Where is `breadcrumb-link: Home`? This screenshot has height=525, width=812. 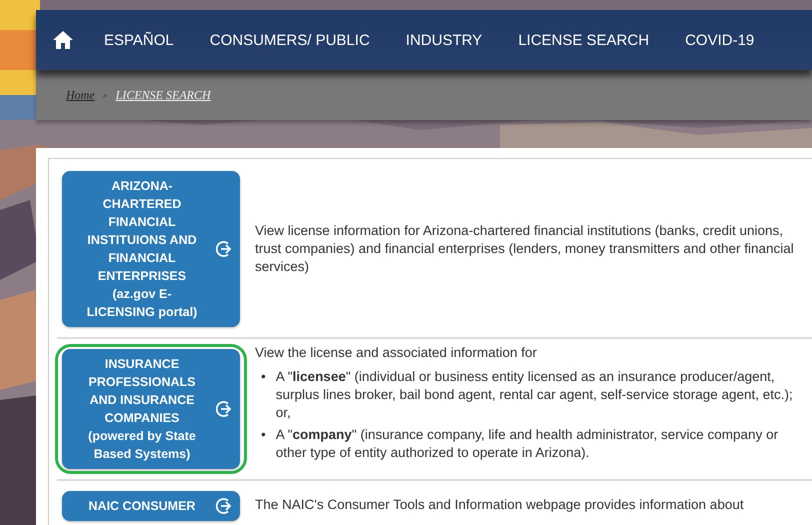 breadcrumb-link: Home is located at coordinates (80, 95).